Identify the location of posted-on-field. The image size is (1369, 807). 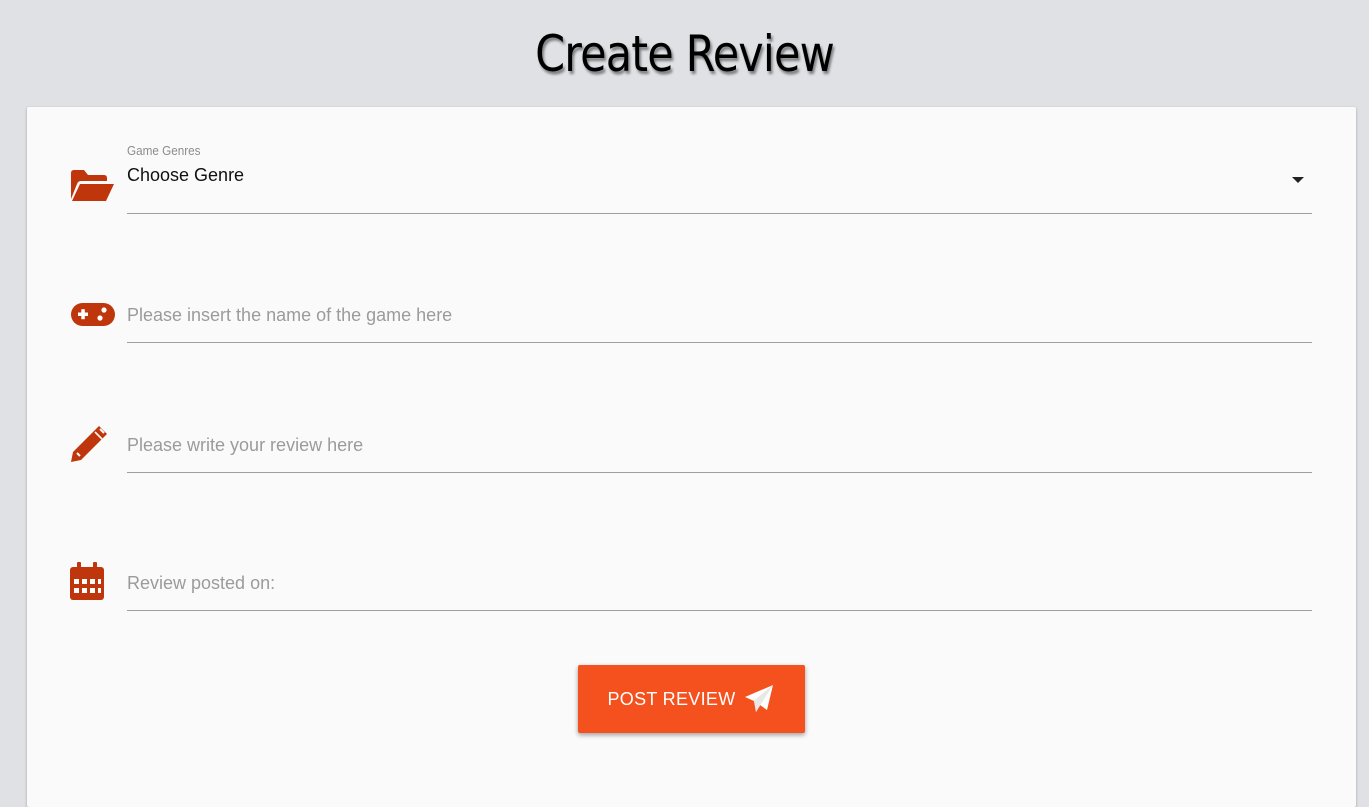
(719, 589).